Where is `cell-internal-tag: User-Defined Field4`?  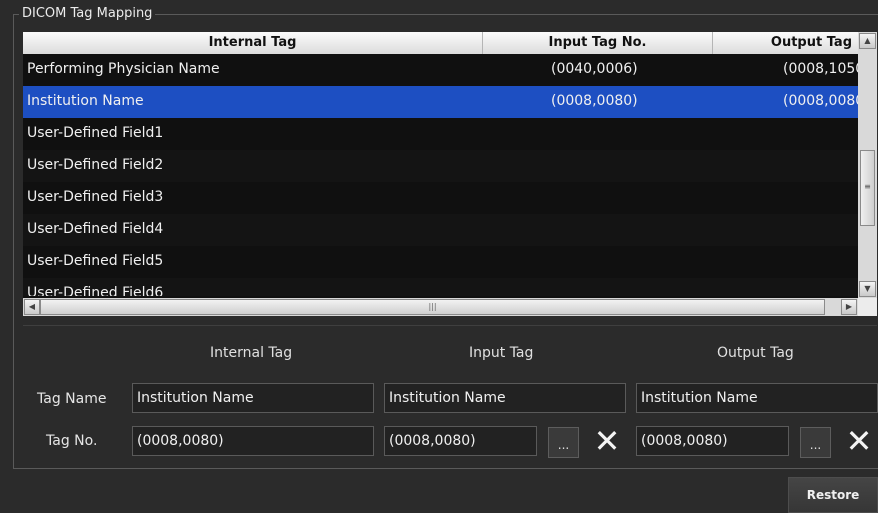
cell-internal-tag: User-Defined Field4 is located at coordinates (95, 229).